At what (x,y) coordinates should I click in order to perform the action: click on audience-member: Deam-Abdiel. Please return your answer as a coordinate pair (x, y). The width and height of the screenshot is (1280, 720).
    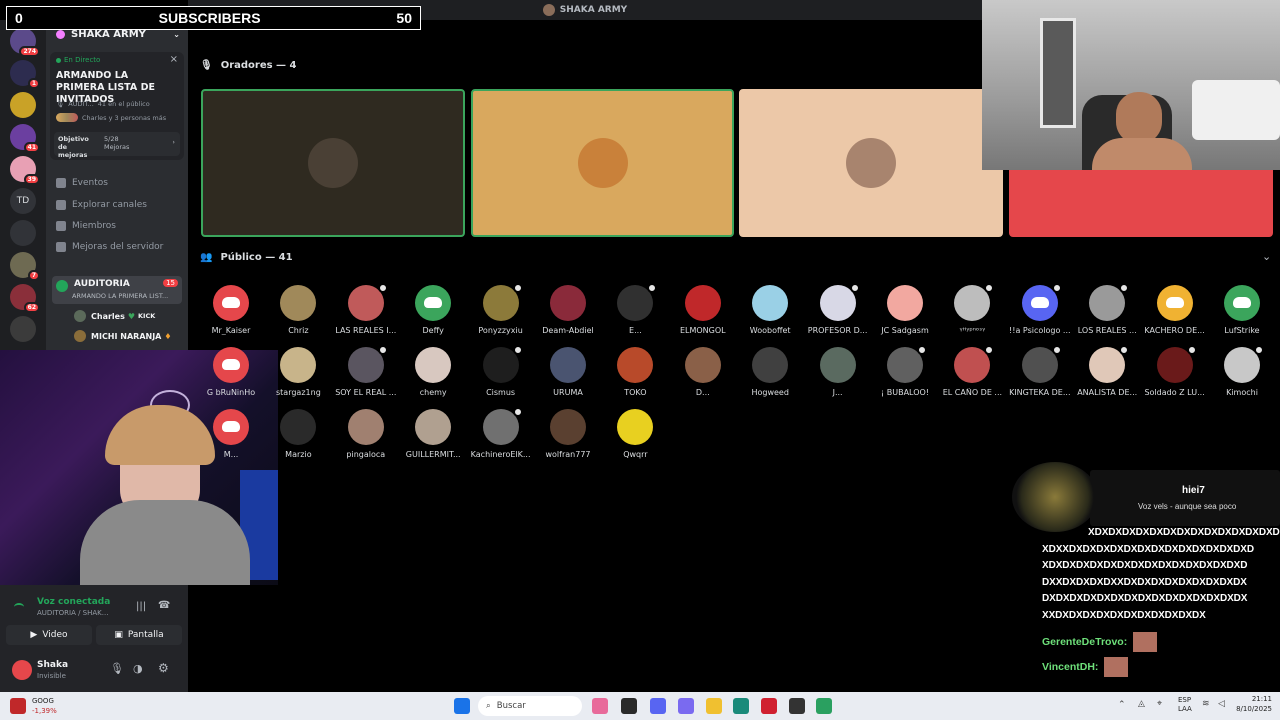
    Looking at the image, I should click on (568, 310).